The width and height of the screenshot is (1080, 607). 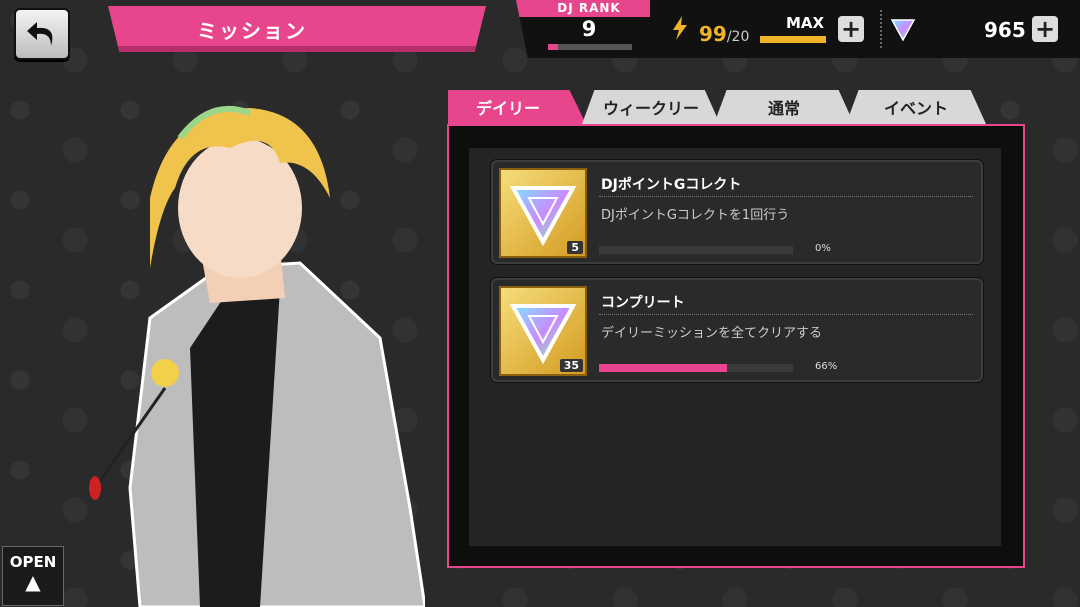 I want to click on add-stamina-button: +, so click(x=851, y=29).